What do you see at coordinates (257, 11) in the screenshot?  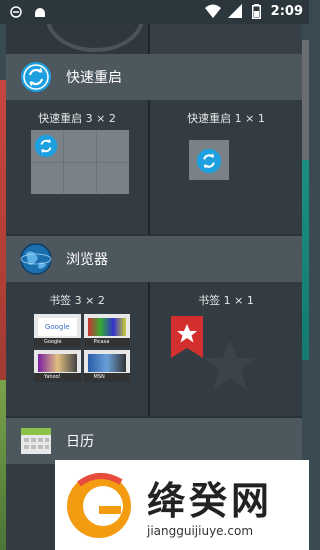 I see `battery-icon` at bounding box center [257, 11].